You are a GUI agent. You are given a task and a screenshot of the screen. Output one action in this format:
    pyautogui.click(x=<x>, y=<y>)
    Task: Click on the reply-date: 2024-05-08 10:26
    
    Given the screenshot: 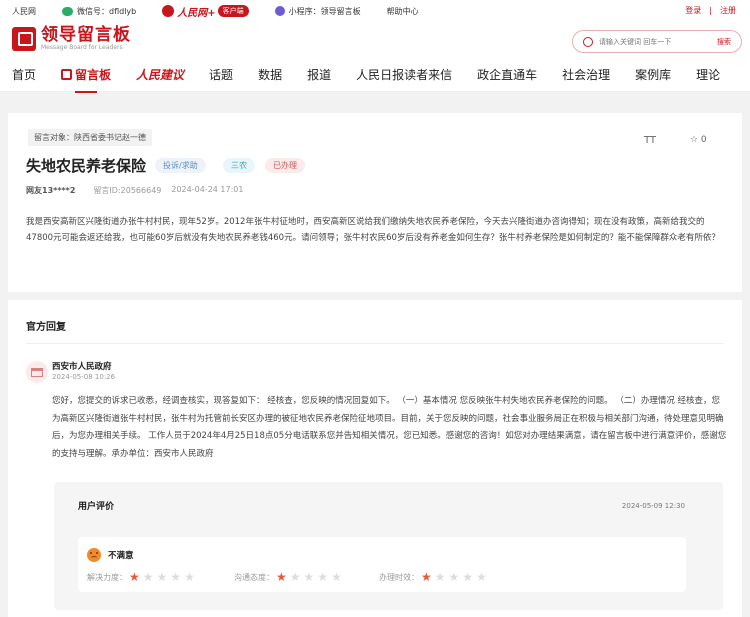 What is the action you would take?
    pyautogui.click(x=84, y=377)
    